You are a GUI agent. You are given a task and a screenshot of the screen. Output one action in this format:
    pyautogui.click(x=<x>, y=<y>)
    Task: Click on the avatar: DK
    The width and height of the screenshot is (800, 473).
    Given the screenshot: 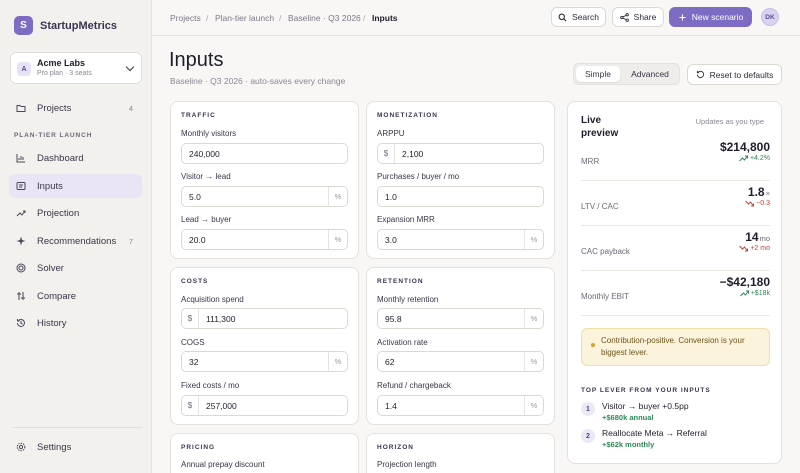 What is the action you would take?
    pyautogui.click(x=770, y=17)
    